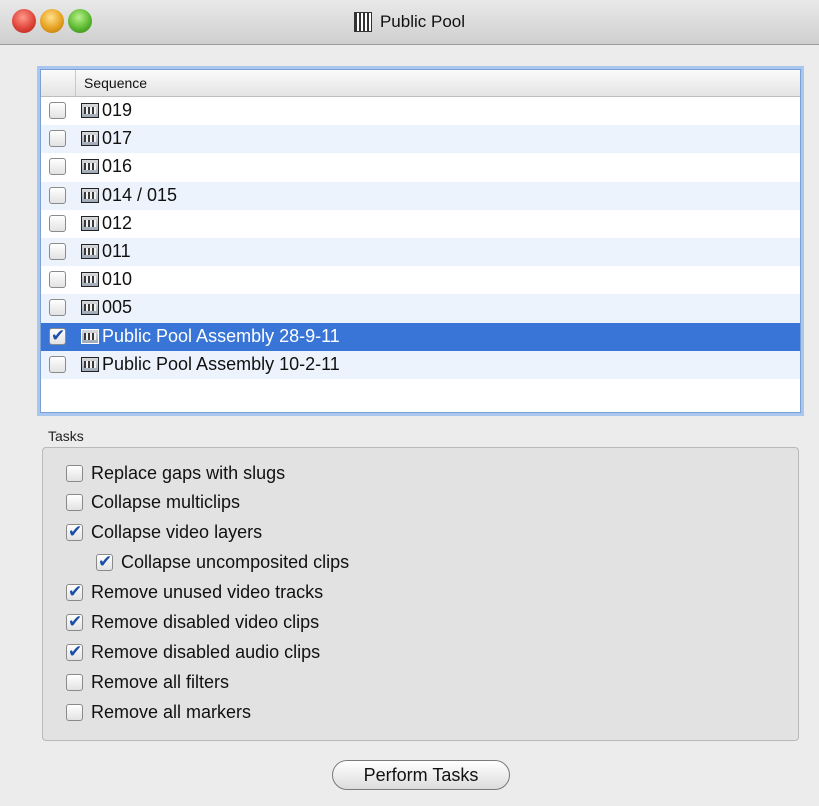 The width and height of the screenshot is (819, 806). Describe the element at coordinates (140, 194) in the screenshot. I see `sequence-label: 014 / 015` at that location.